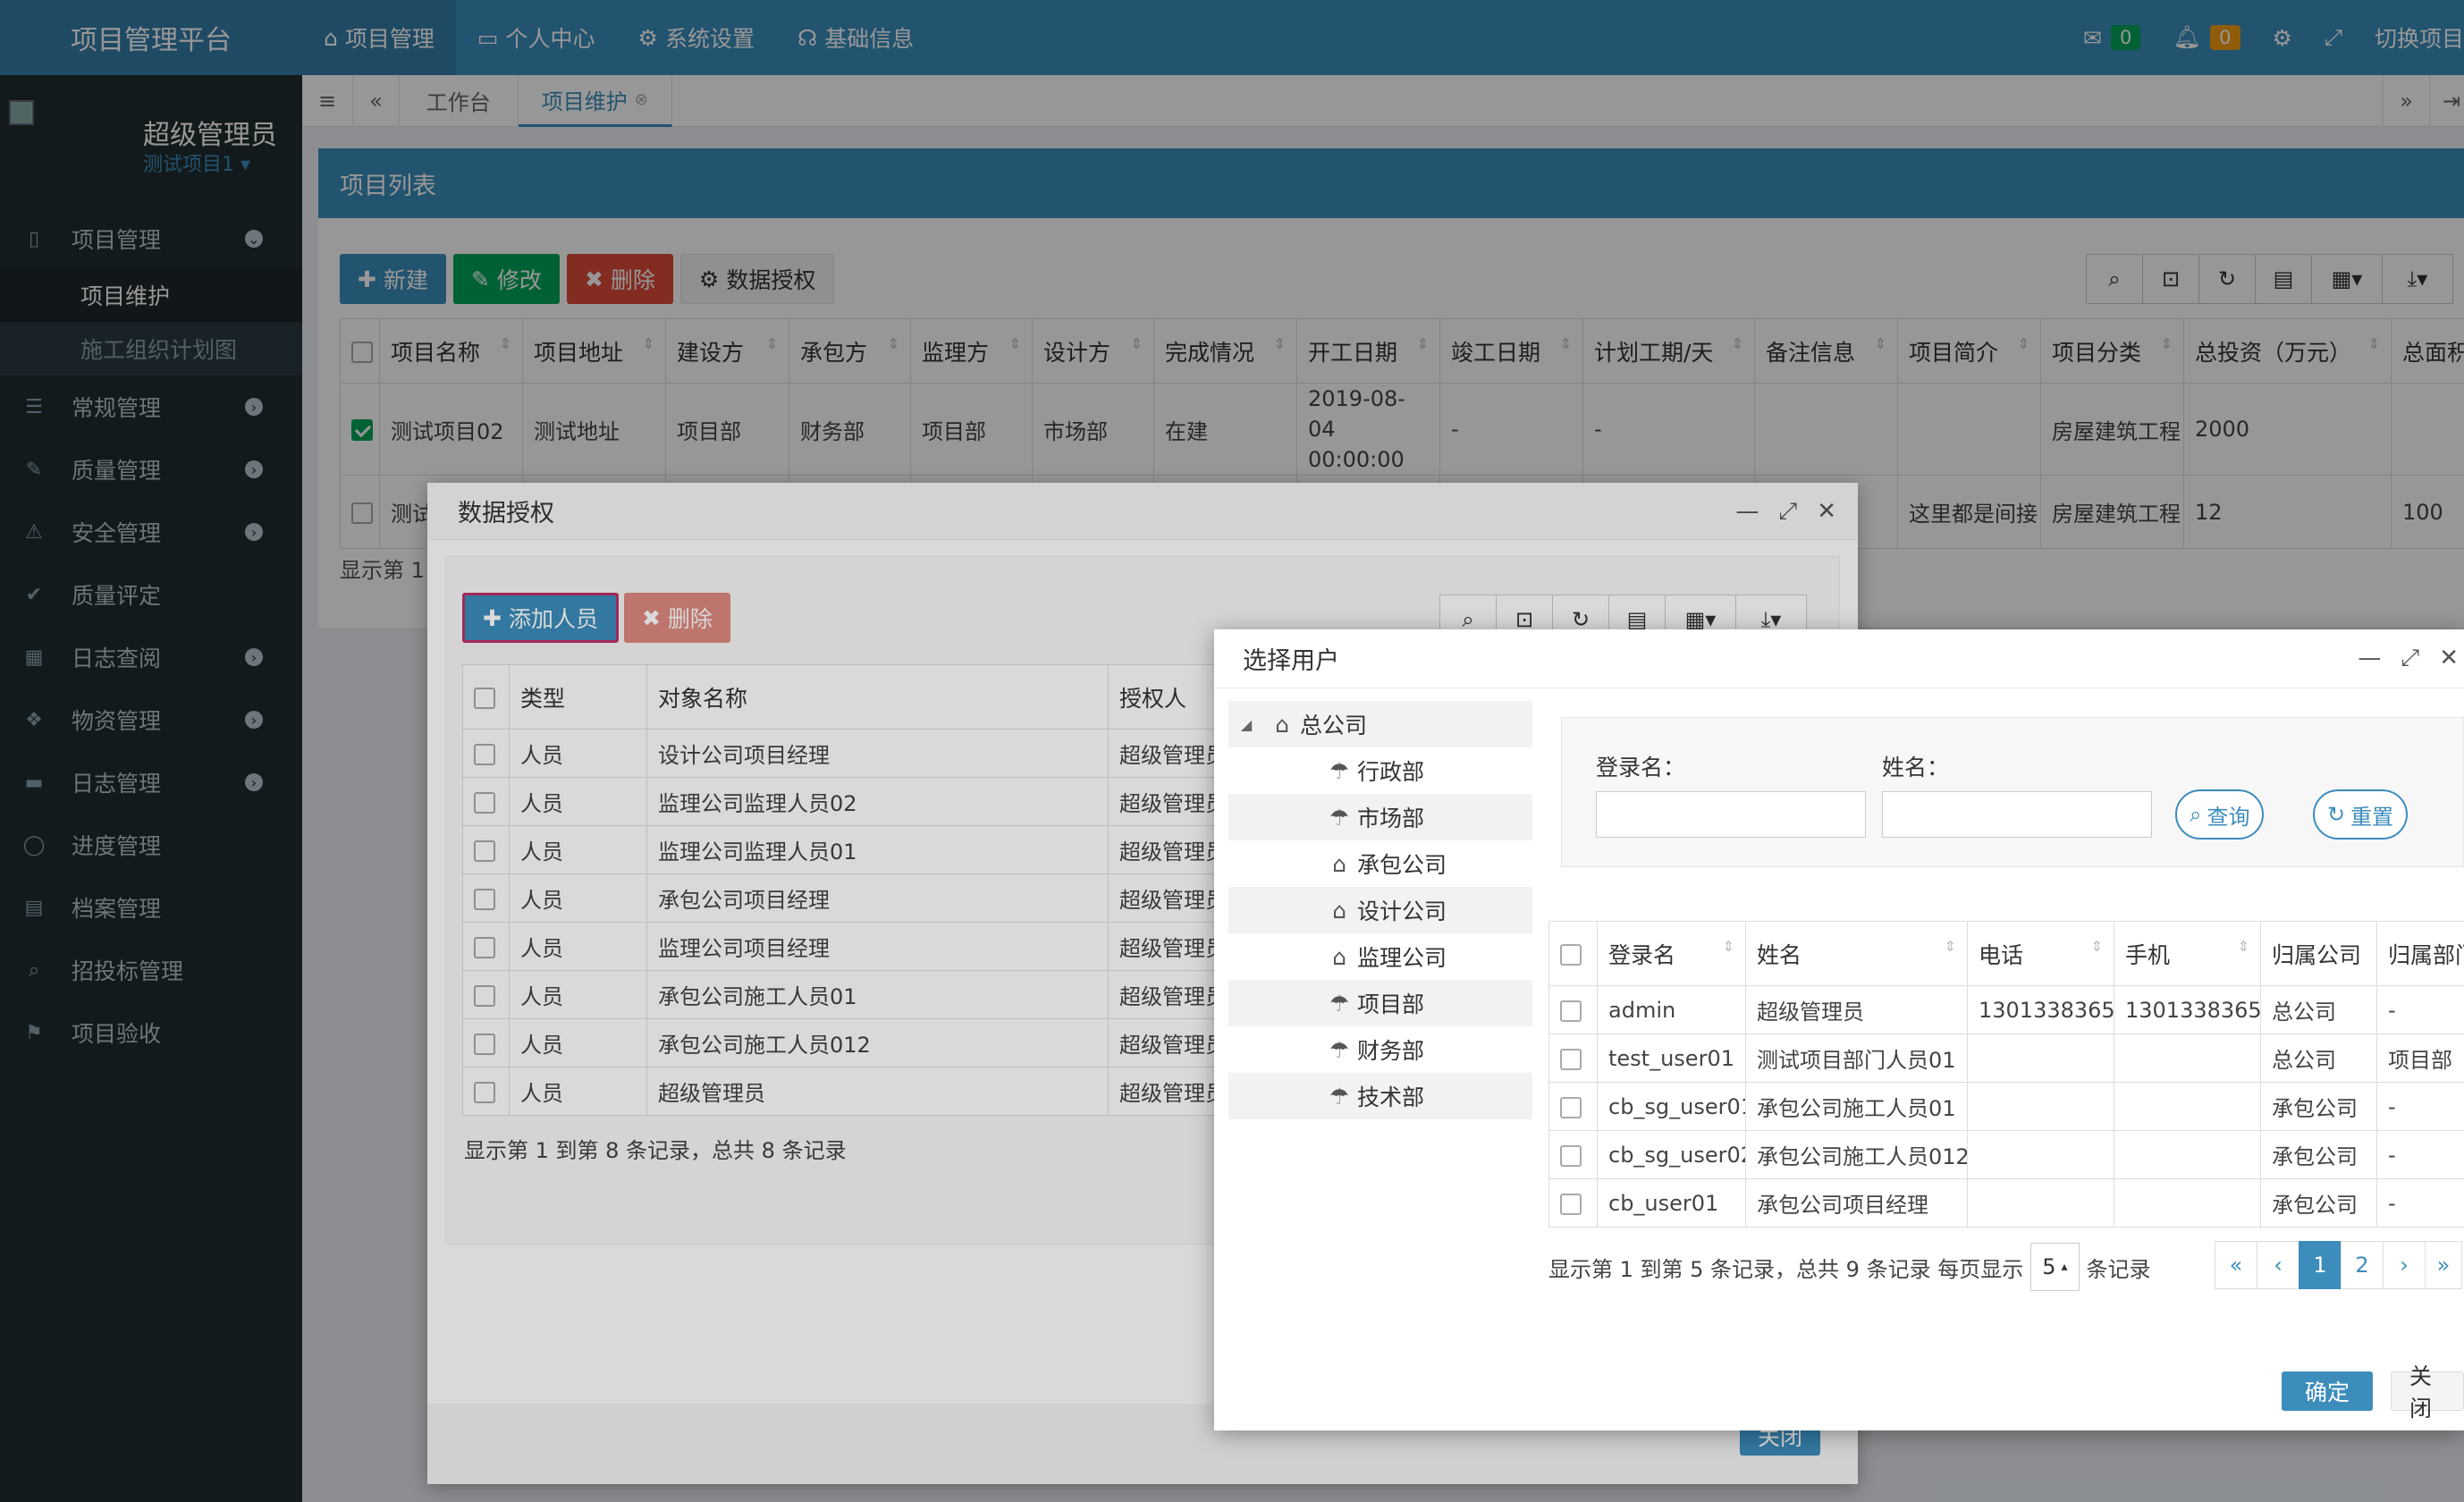 This screenshot has height=1502, width=2464. Describe the element at coordinates (1856, 1010) in the screenshot. I see `table-cell: 超级管理员` at that location.